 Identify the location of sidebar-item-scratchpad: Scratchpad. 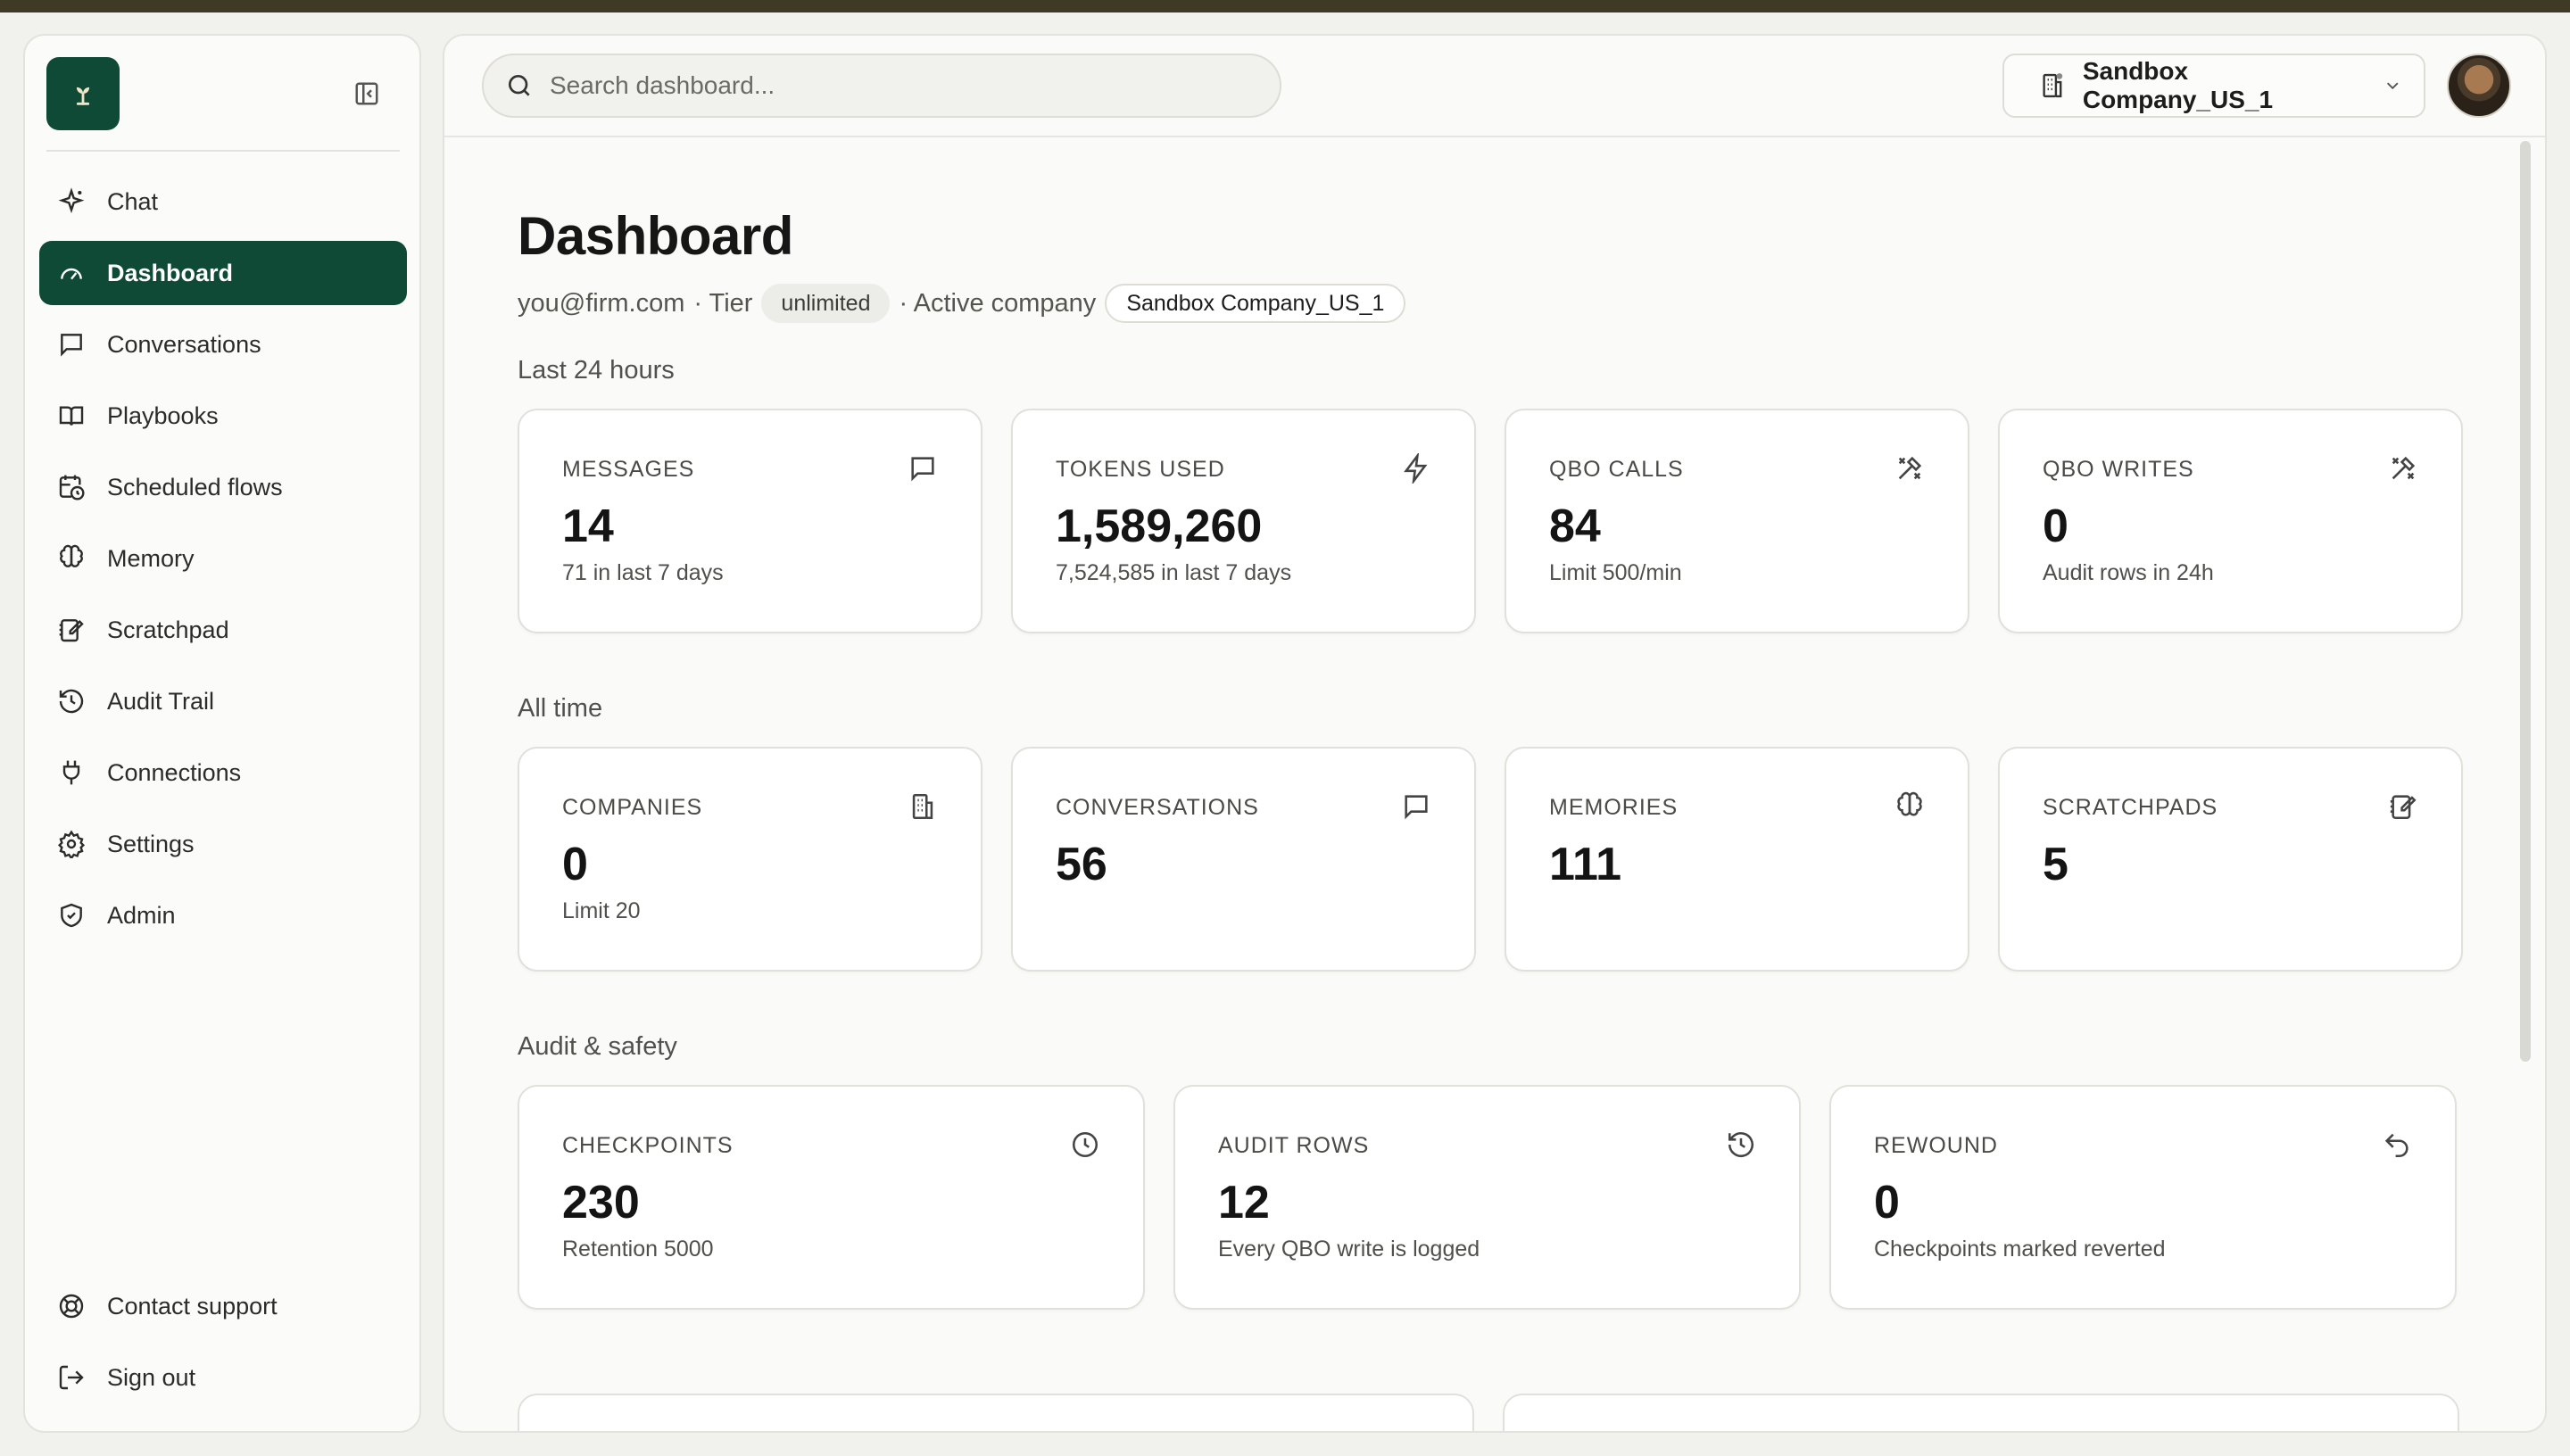
(223, 630).